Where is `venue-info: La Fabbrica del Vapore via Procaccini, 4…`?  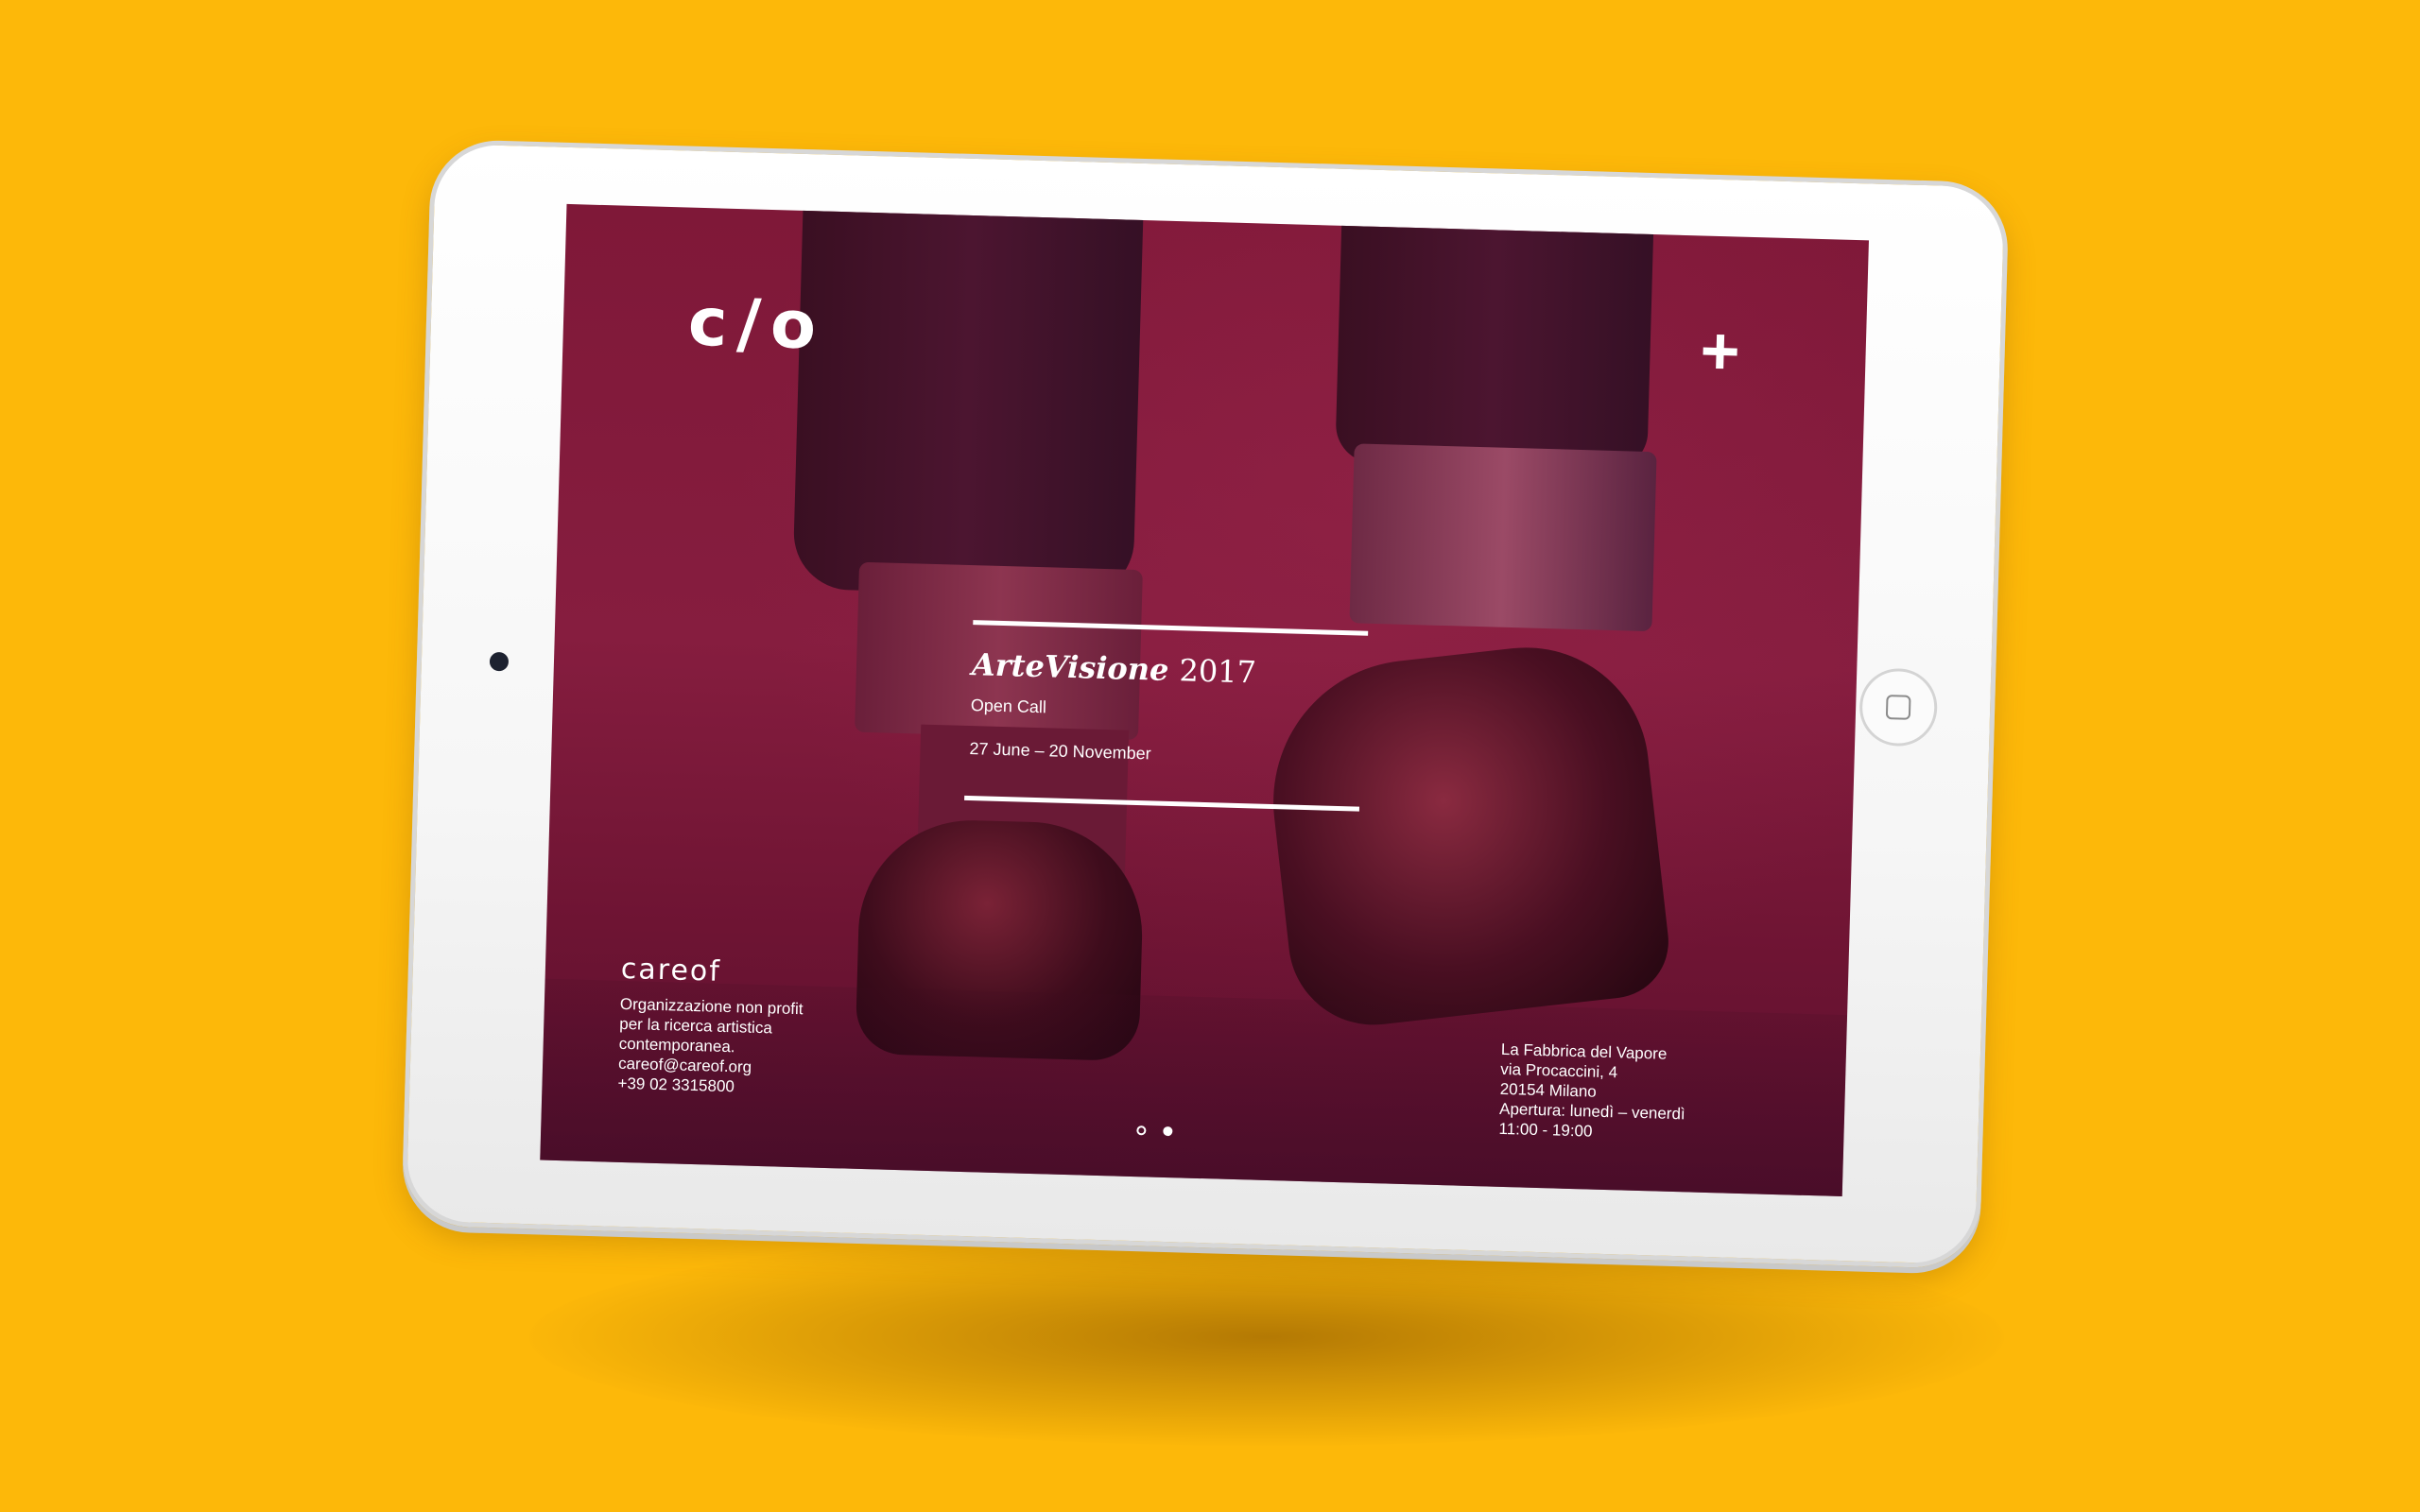
venue-info: La Fabbrica del Vapore via Procaccini, 4… is located at coordinates (1599, 1092).